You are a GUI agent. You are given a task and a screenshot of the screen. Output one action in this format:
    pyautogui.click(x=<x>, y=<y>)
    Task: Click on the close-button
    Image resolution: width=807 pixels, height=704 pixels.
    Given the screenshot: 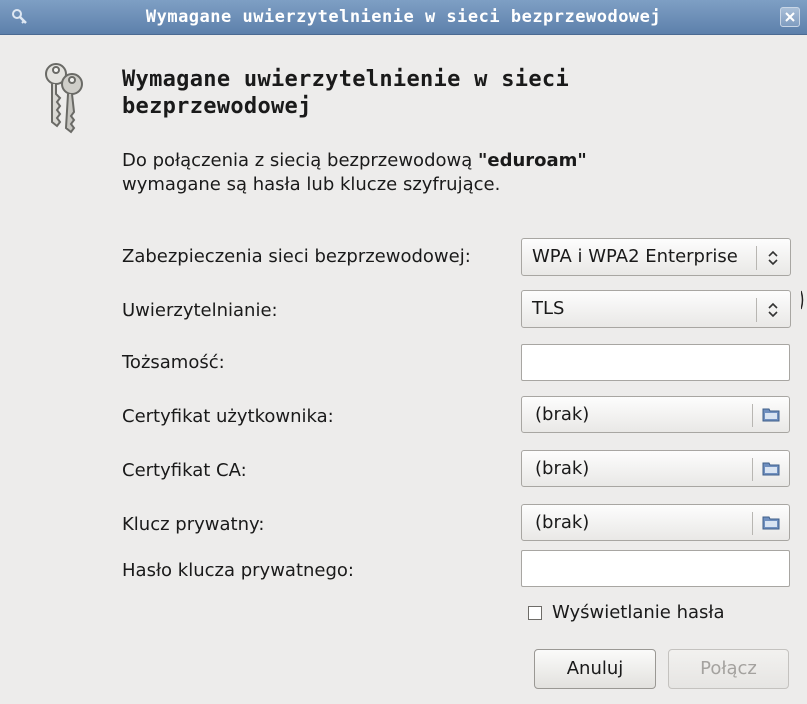 What is the action you would take?
    pyautogui.click(x=790, y=17)
    